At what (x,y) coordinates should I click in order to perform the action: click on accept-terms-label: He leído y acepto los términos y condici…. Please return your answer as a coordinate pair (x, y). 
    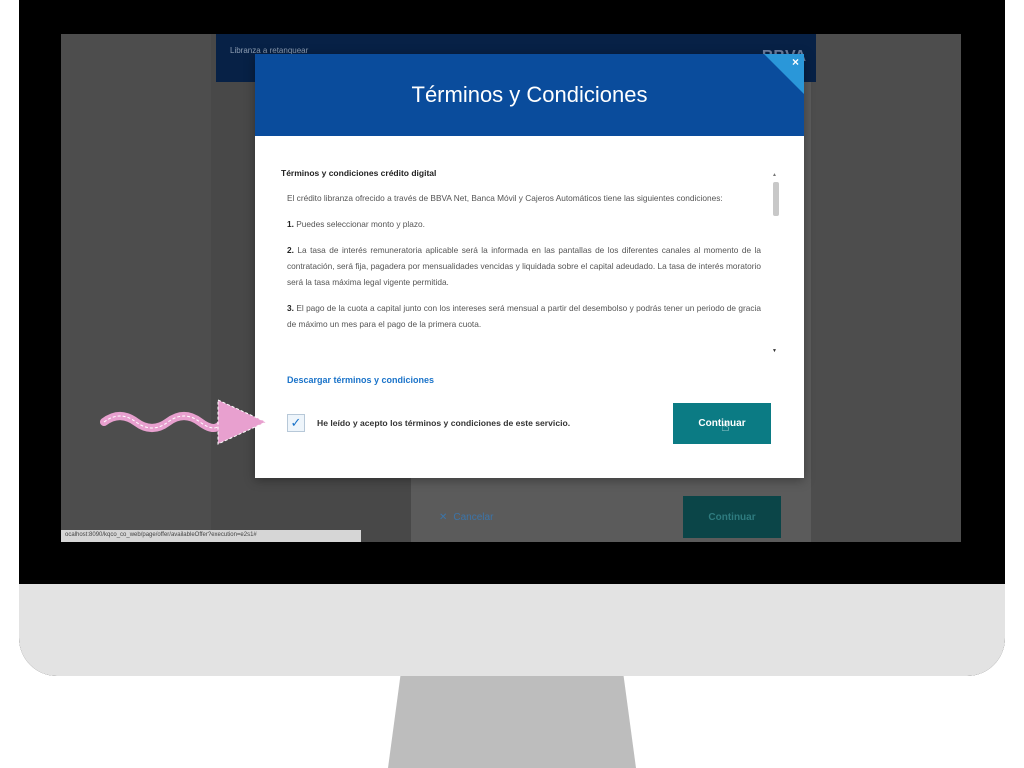
    Looking at the image, I should click on (444, 423).